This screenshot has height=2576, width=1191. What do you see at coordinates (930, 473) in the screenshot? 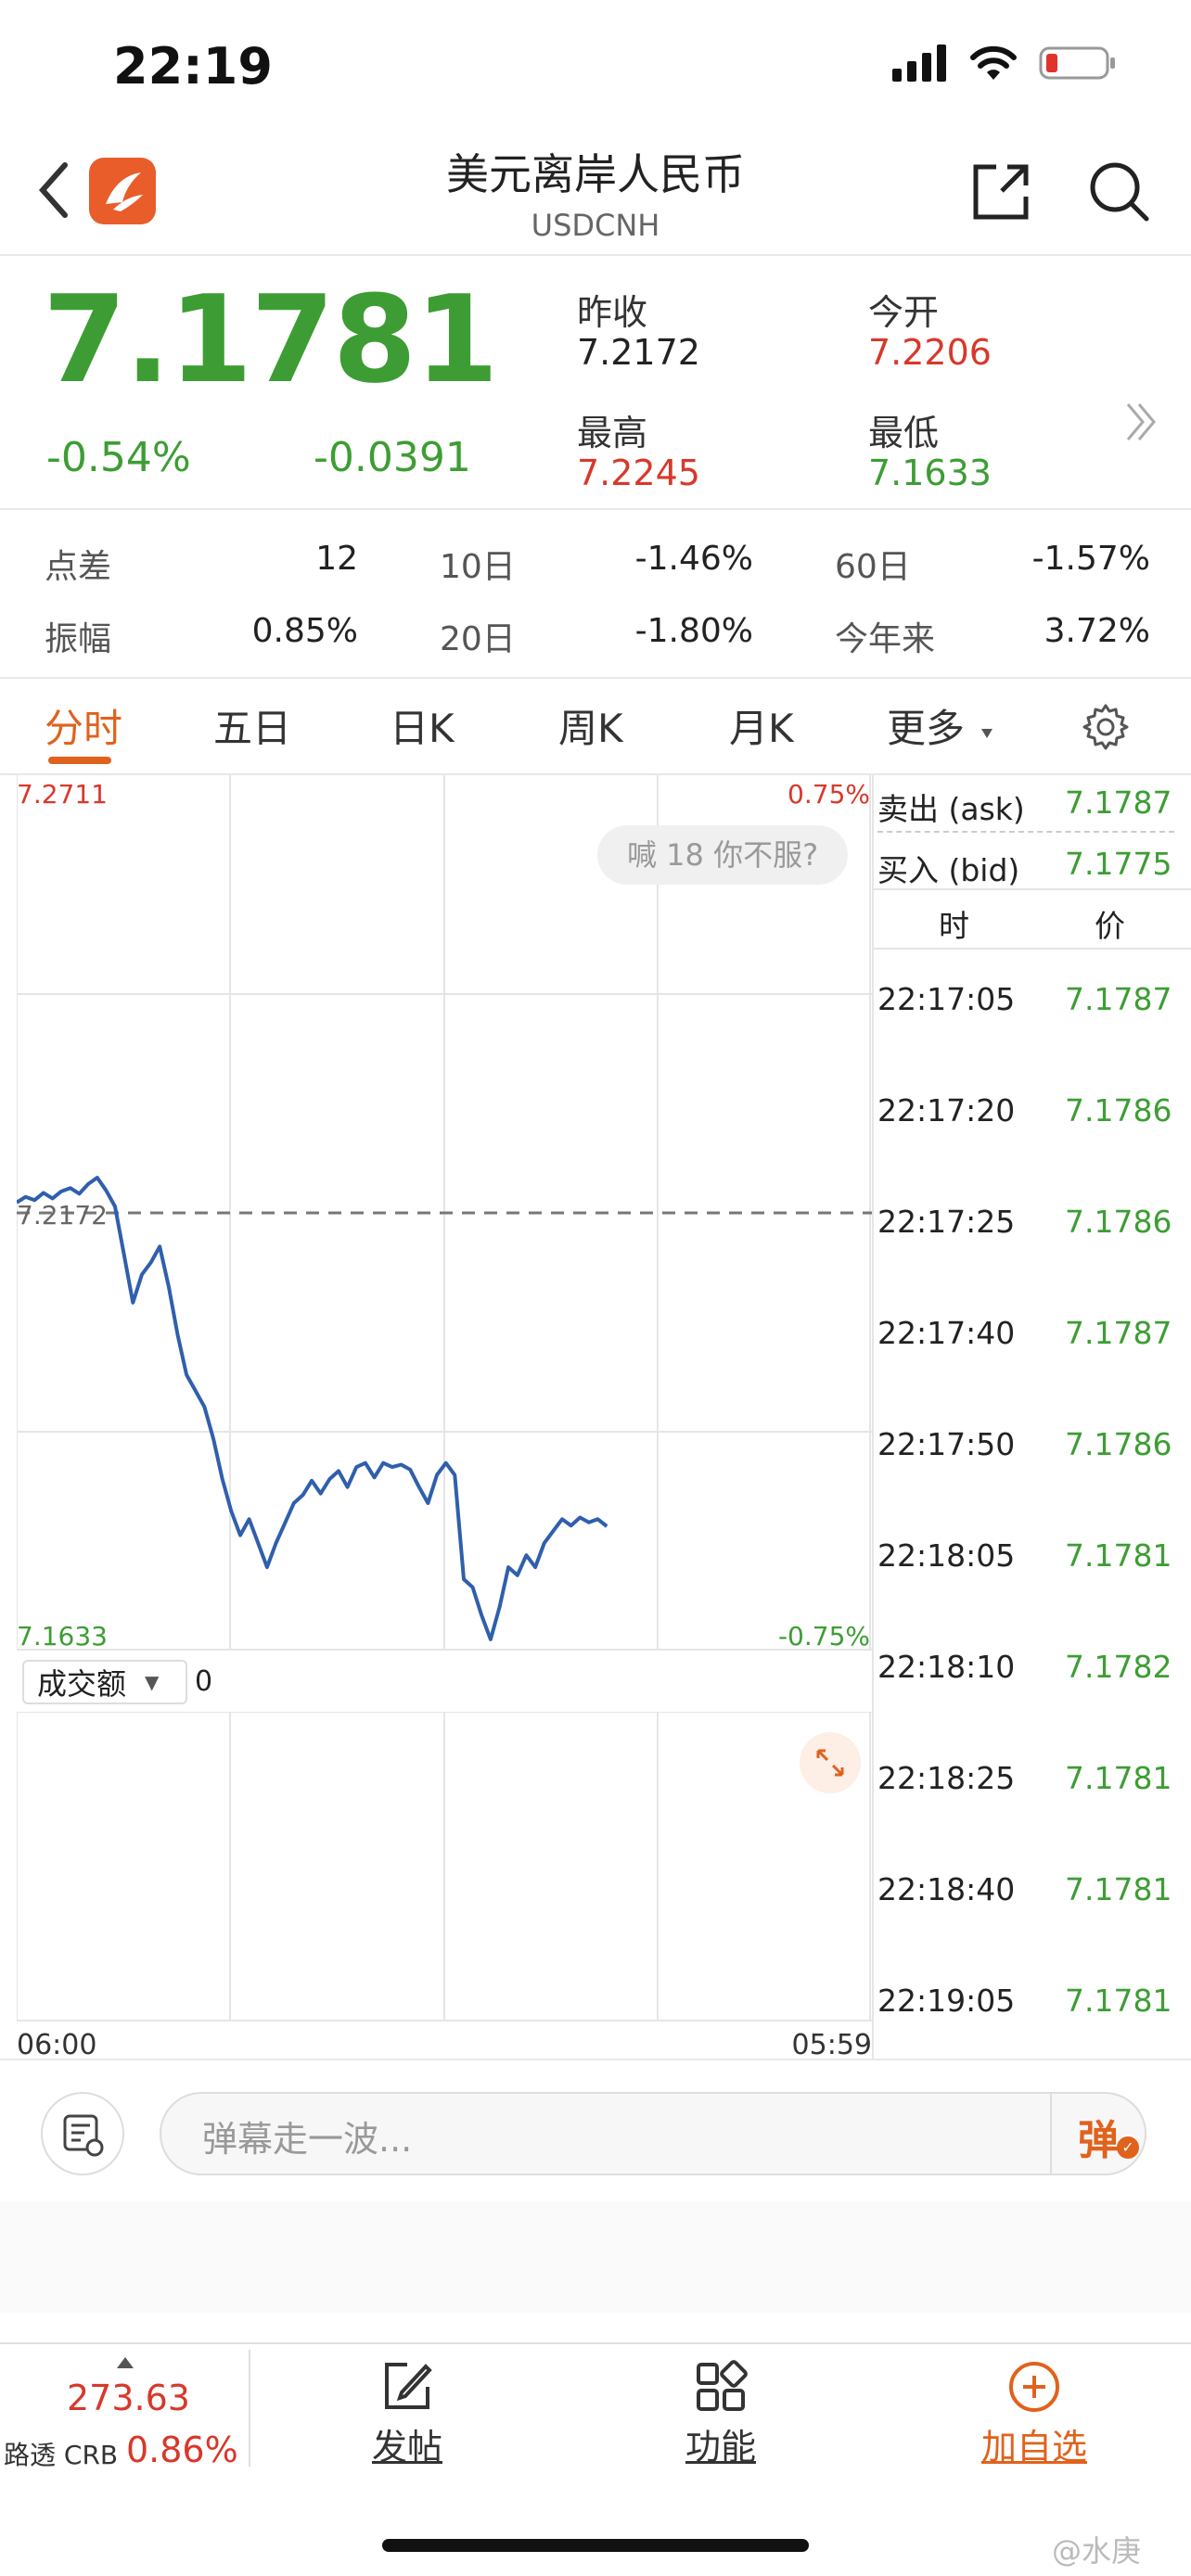
I see `low-value: 7.1633` at bounding box center [930, 473].